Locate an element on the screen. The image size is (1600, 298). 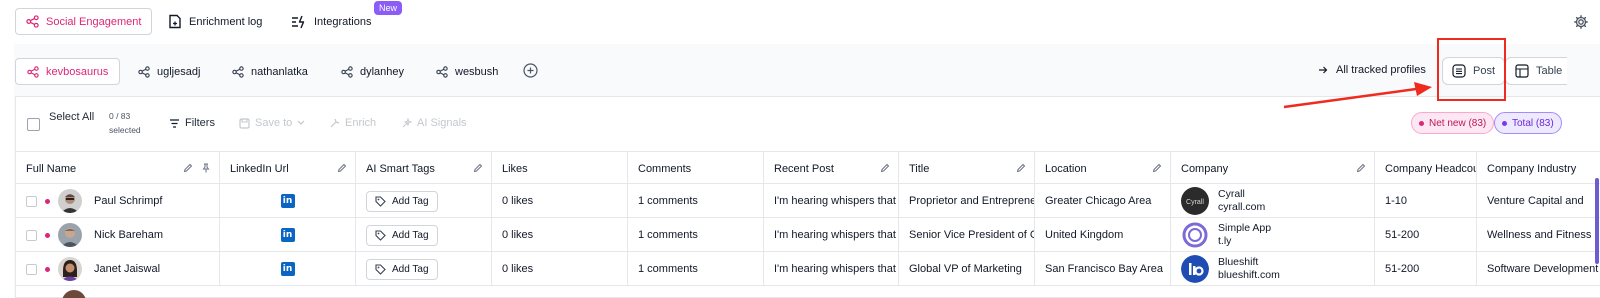
col-company-headcount: Company Headcount is located at coordinates (1426, 168).